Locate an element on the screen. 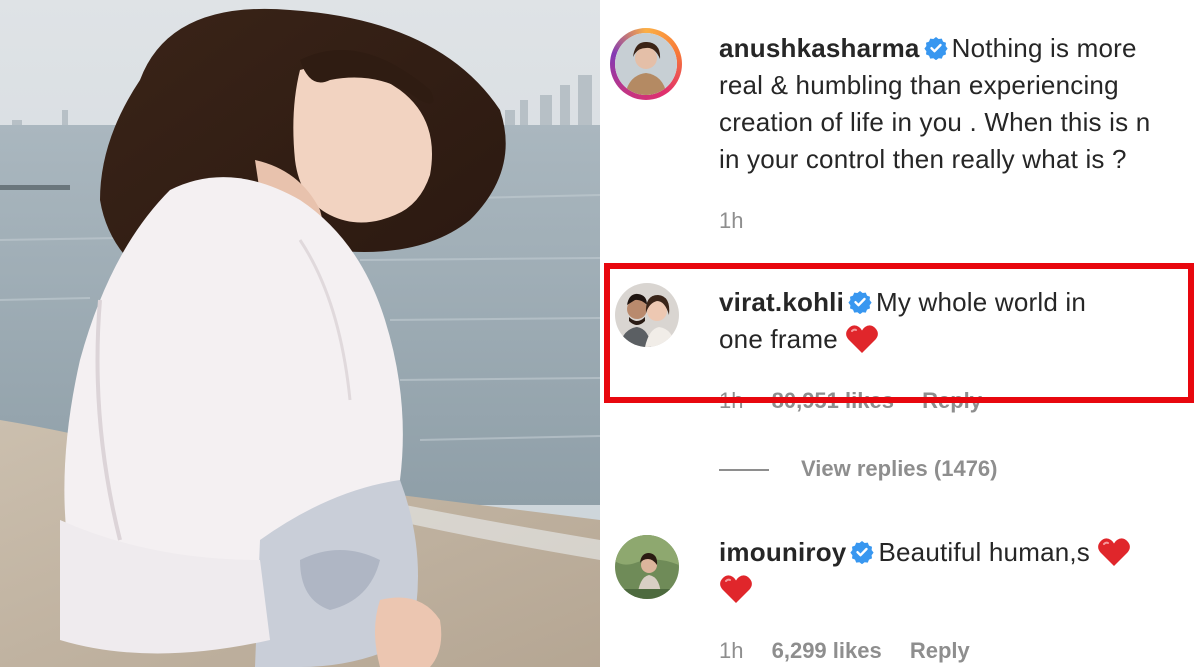 The width and height of the screenshot is (1200, 667). comment-line: Nothing is more is located at coordinates (1044, 48).